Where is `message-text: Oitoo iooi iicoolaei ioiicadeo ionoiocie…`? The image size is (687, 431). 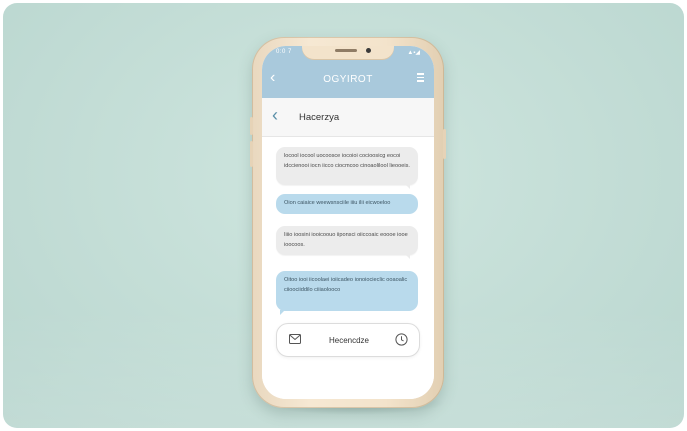 message-text: Oitoo iooi iicoolaei ioiicadeo ionoiocie… is located at coordinates (346, 285).